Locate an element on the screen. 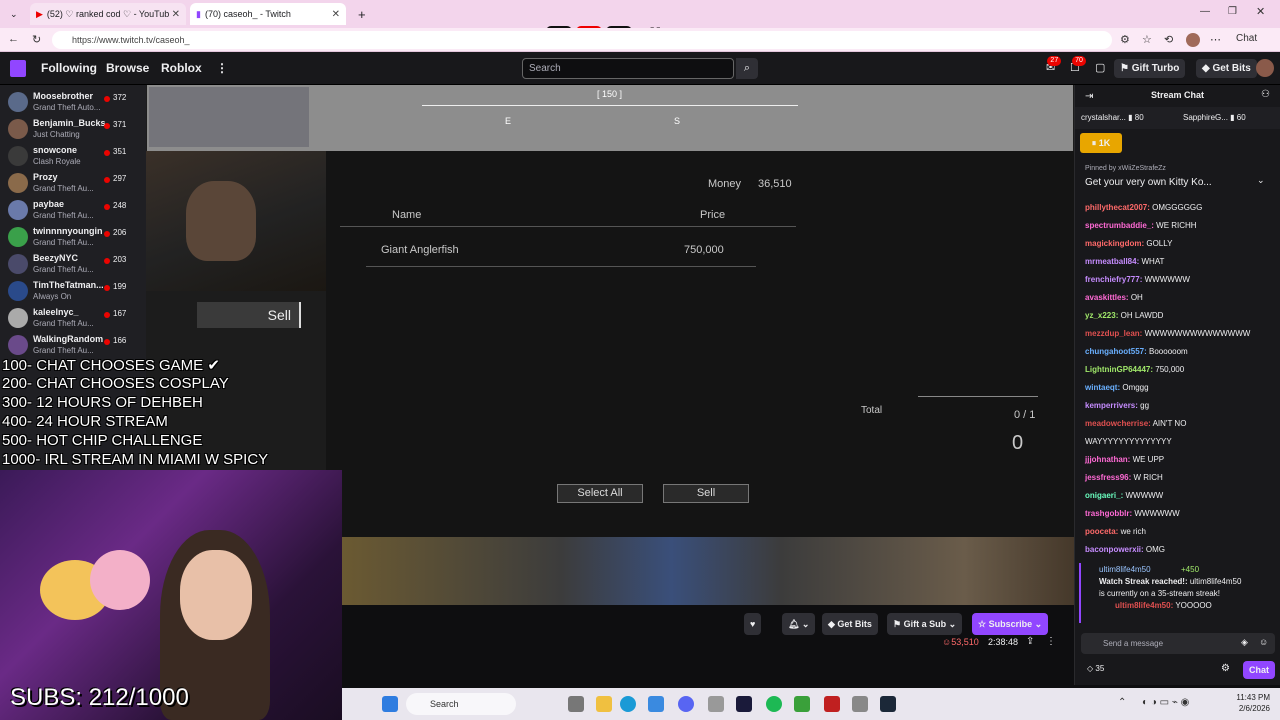 This screenshot has height=720, width=1280. sell-button: Sell is located at coordinates (706, 493).